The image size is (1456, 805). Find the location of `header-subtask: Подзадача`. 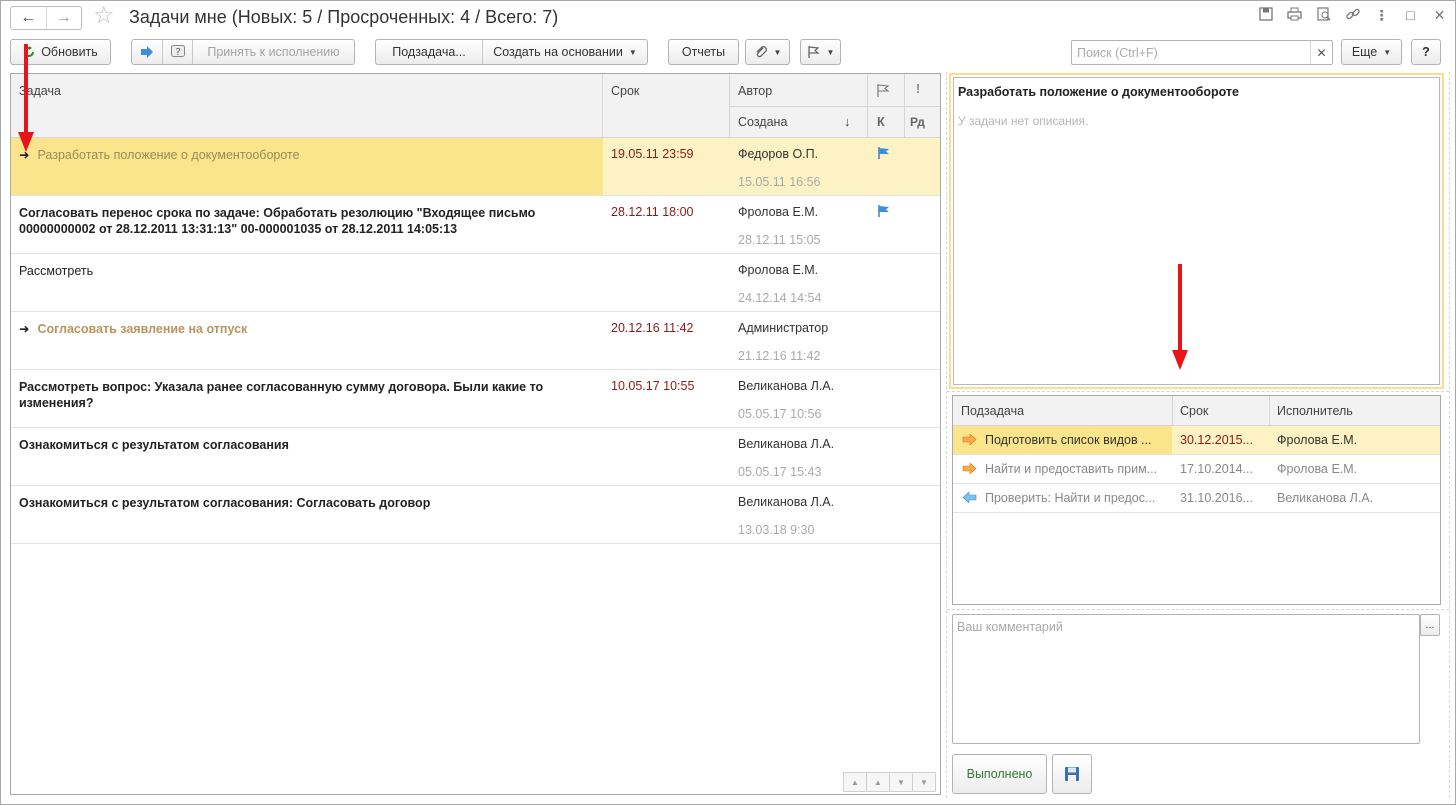

header-subtask: Подзадача is located at coordinates (992, 411).